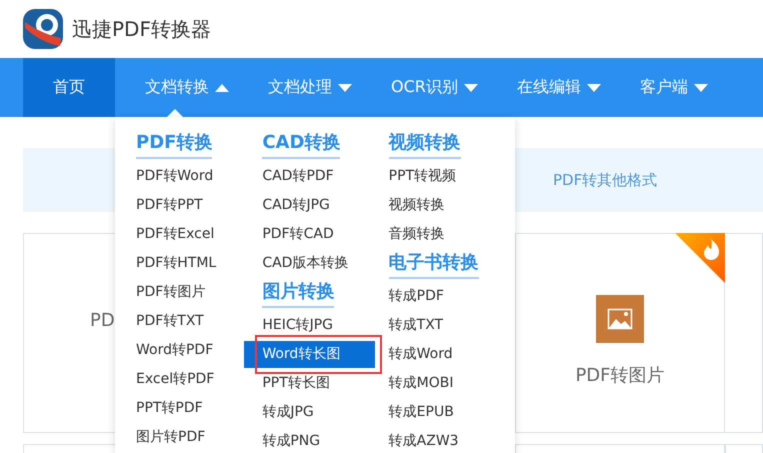 The width and height of the screenshot is (763, 453). I want to click on app-title: 迅捷PDF转换器, so click(141, 29).